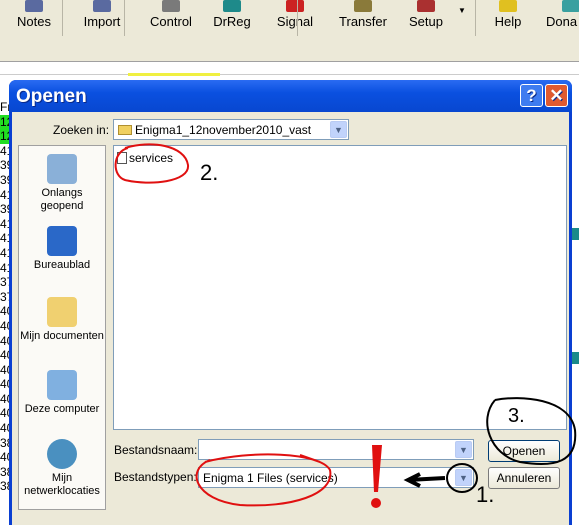 The height and width of the screenshot is (525, 579). What do you see at coordinates (462, 478) in the screenshot?
I see `annotation-circle-dropdown` at bounding box center [462, 478].